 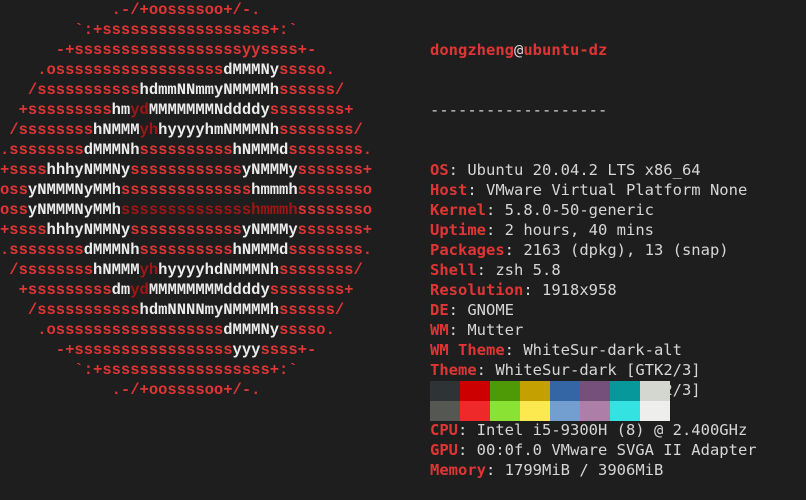 What do you see at coordinates (617, 190) in the screenshot?
I see `info-value: VMware Virtual Platform None` at bounding box center [617, 190].